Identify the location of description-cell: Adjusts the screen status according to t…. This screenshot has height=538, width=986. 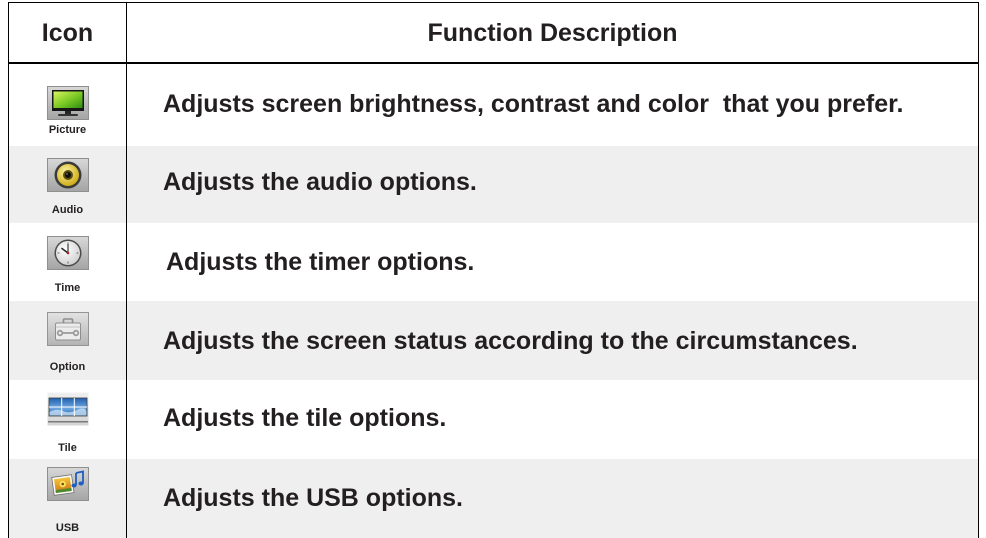
(552, 340).